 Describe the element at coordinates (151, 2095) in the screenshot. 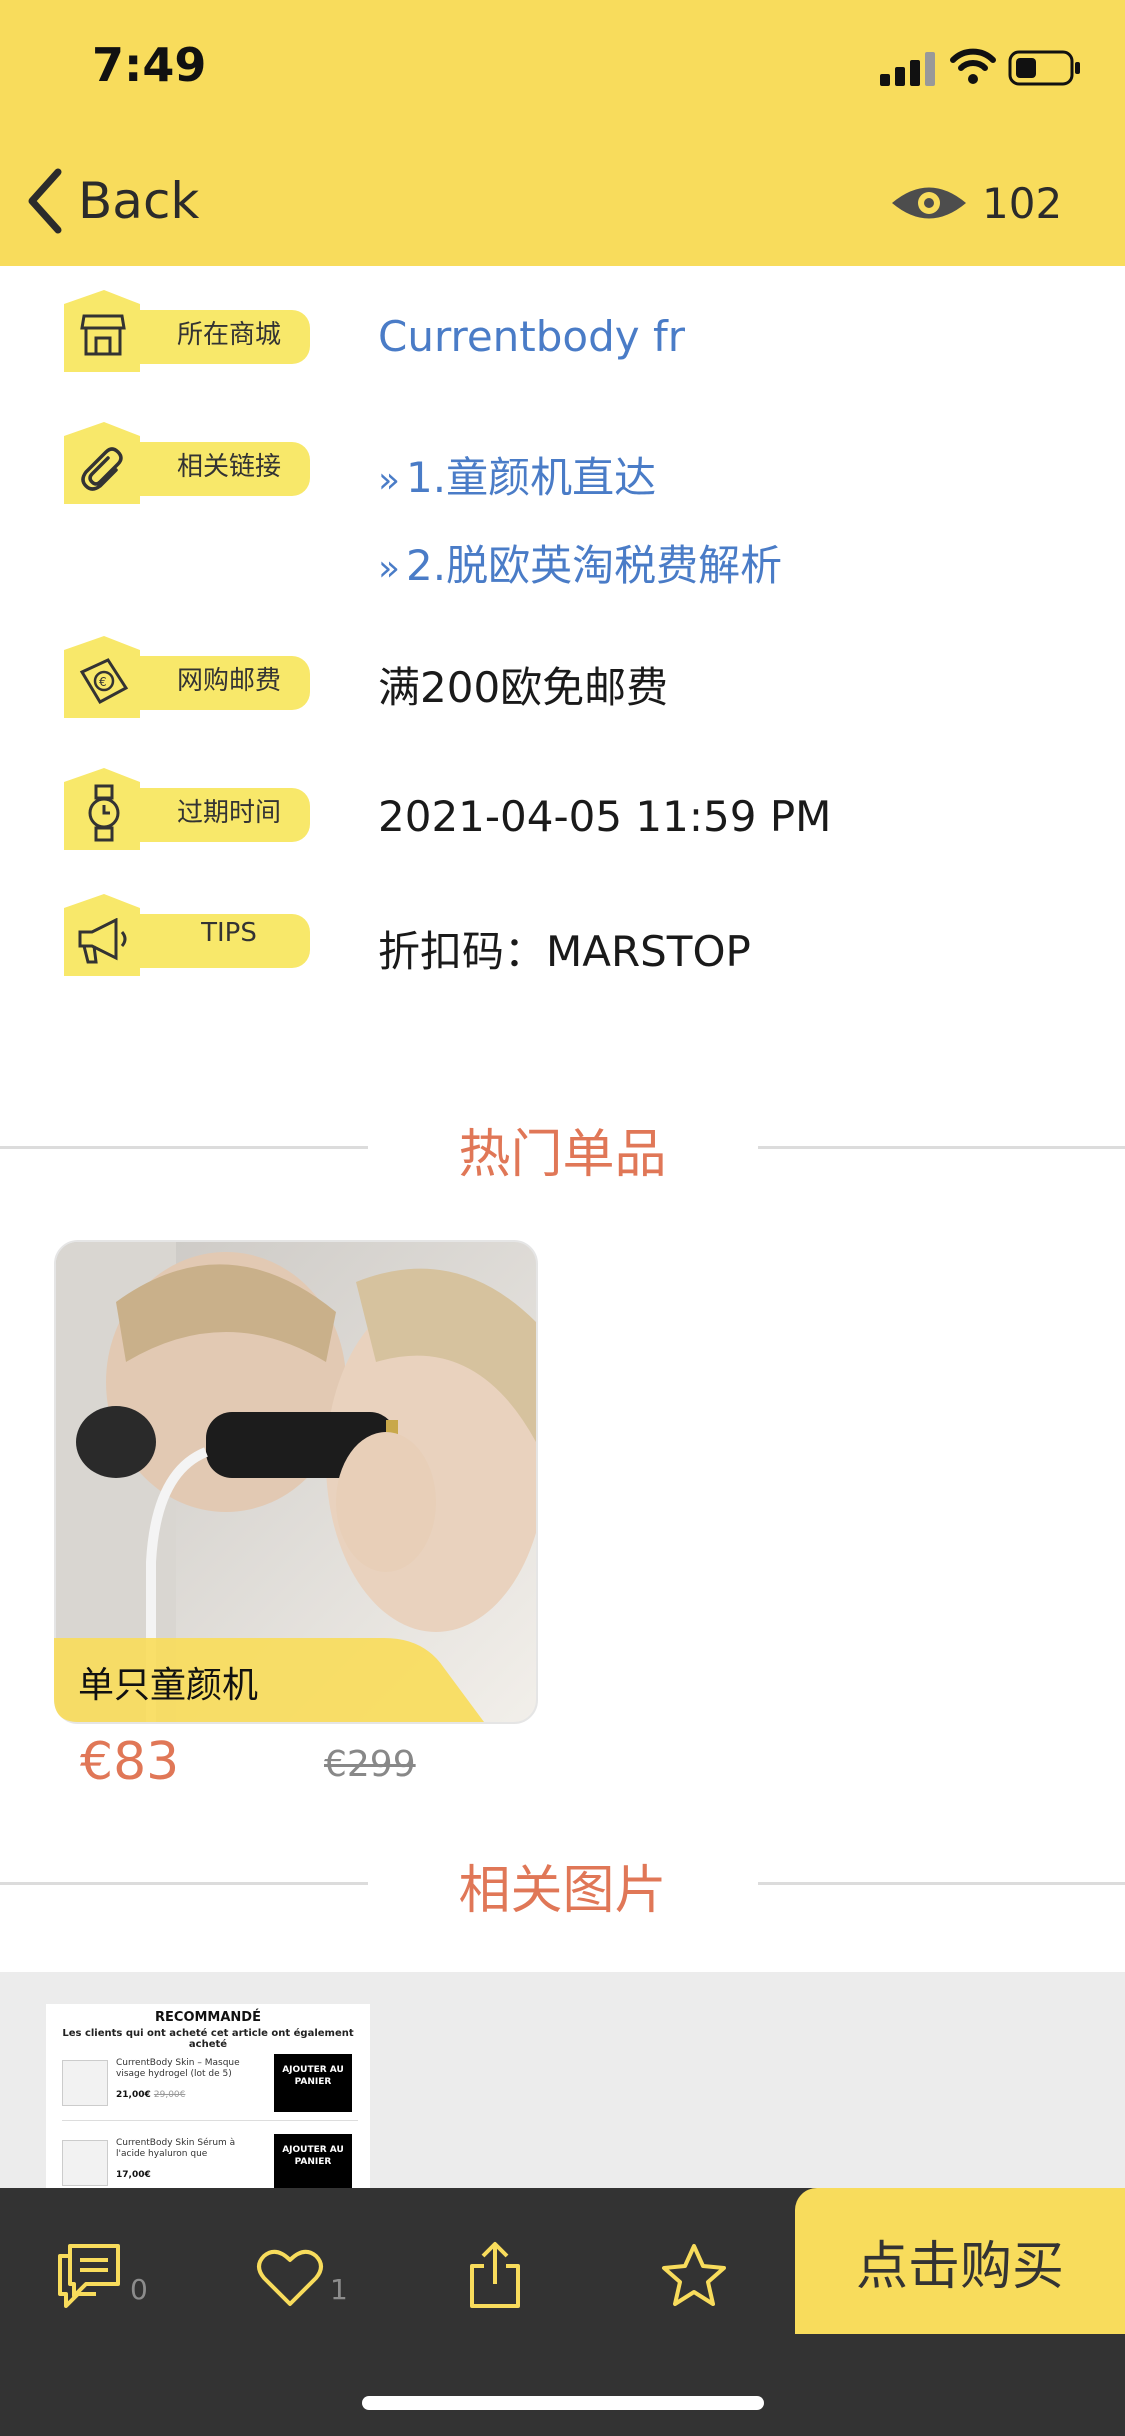

I see `thumb-item-price: 21,00€ 29,00€` at that location.